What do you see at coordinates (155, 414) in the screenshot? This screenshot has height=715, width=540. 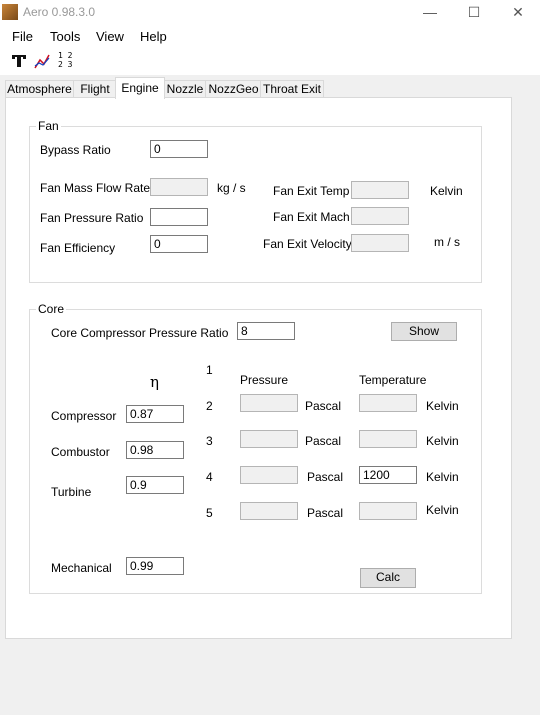 I see `compressor-efficiency-input` at bounding box center [155, 414].